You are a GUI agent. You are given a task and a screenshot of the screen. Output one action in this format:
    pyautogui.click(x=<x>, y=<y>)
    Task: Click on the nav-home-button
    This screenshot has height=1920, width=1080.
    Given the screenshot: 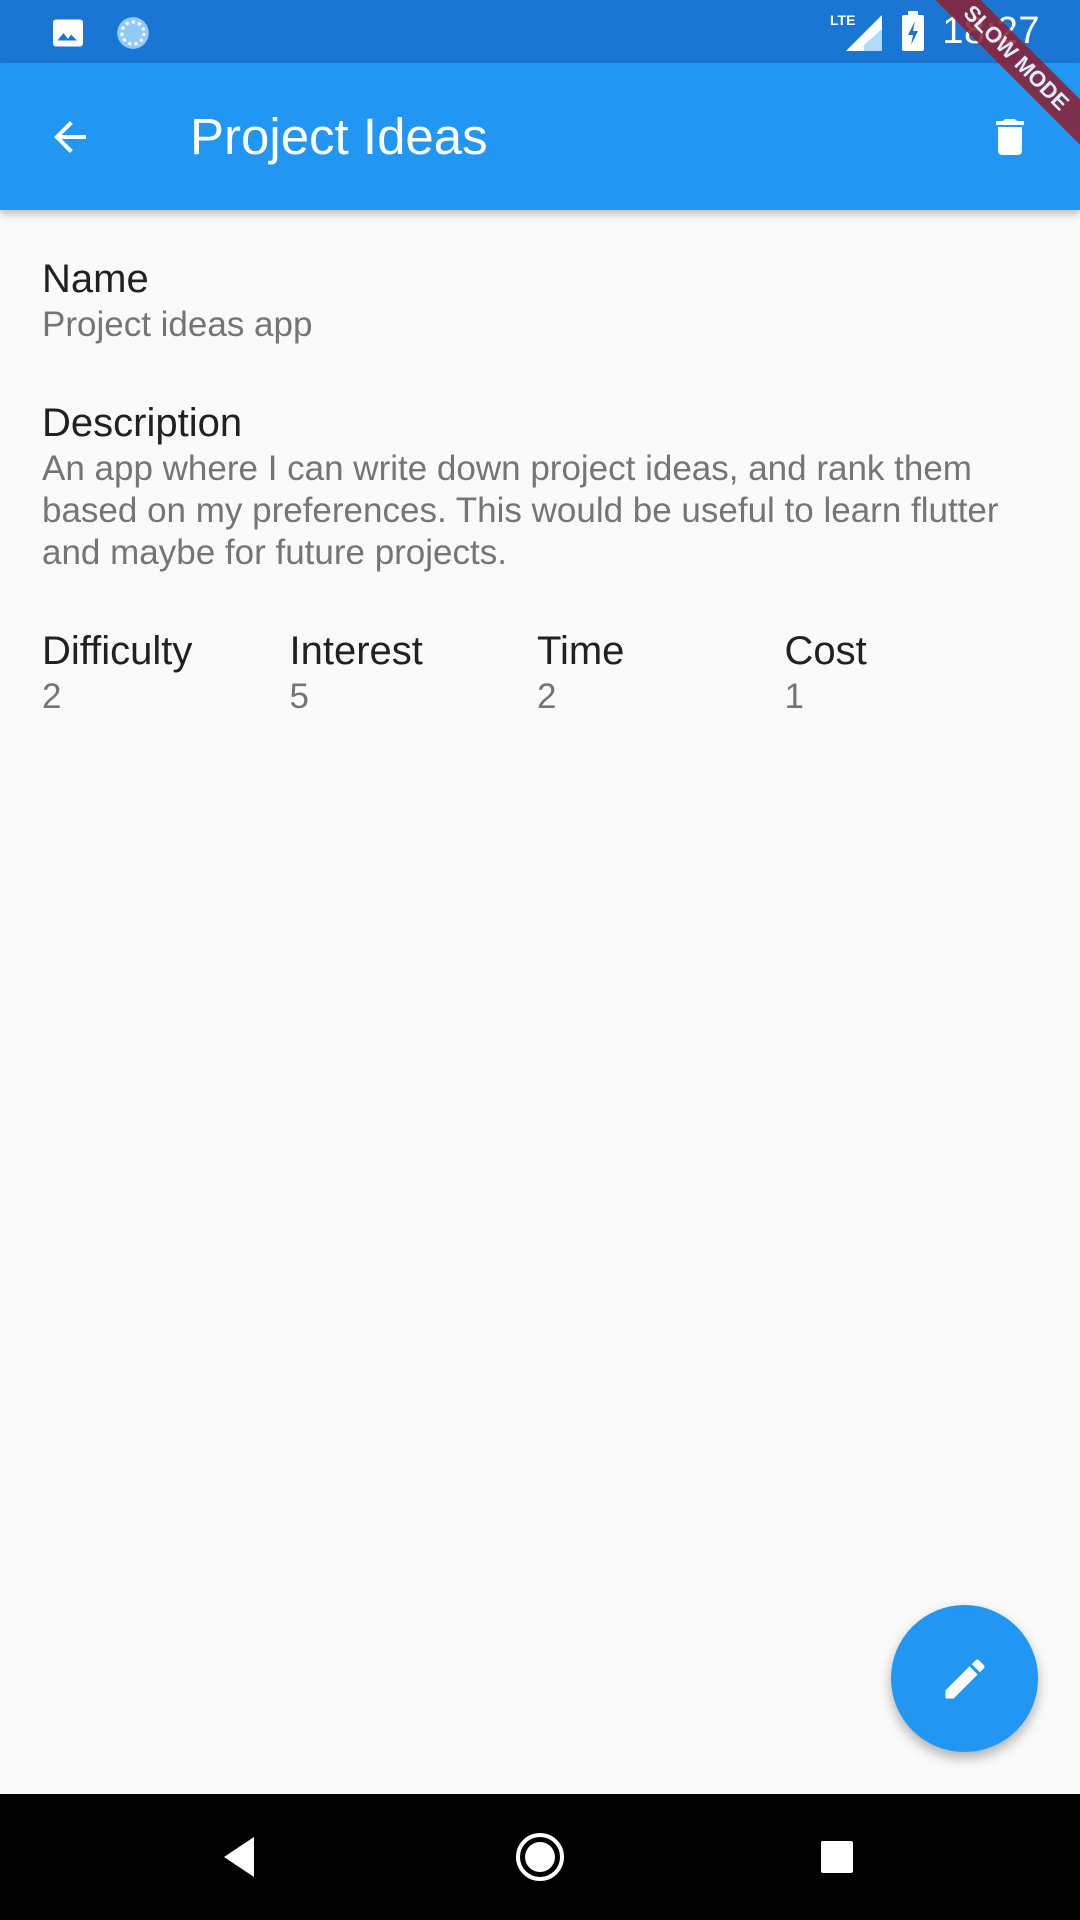 What is the action you would take?
    pyautogui.click(x=540, y=1857)
    